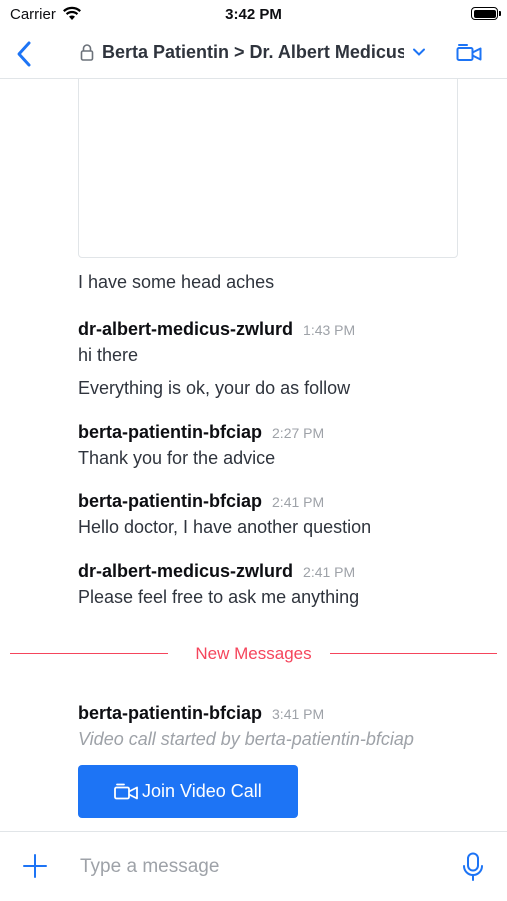  I want to click on status-bar: Carrier 3:42 PM, so click(253, 15).